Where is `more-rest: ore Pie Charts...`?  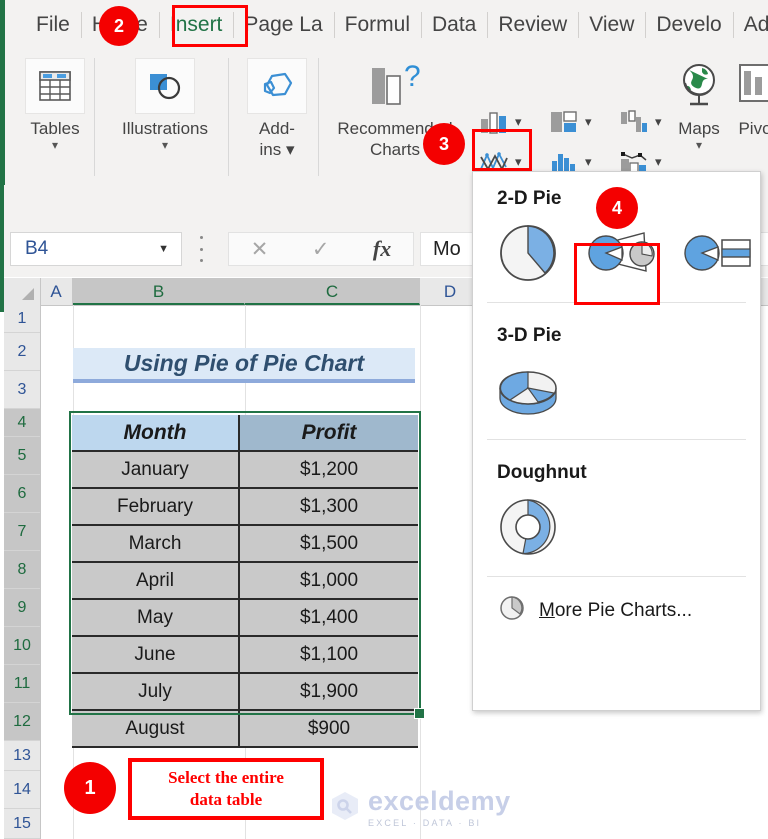
more-rest: ore Pie Charts... is located at coordinates (623, 610).